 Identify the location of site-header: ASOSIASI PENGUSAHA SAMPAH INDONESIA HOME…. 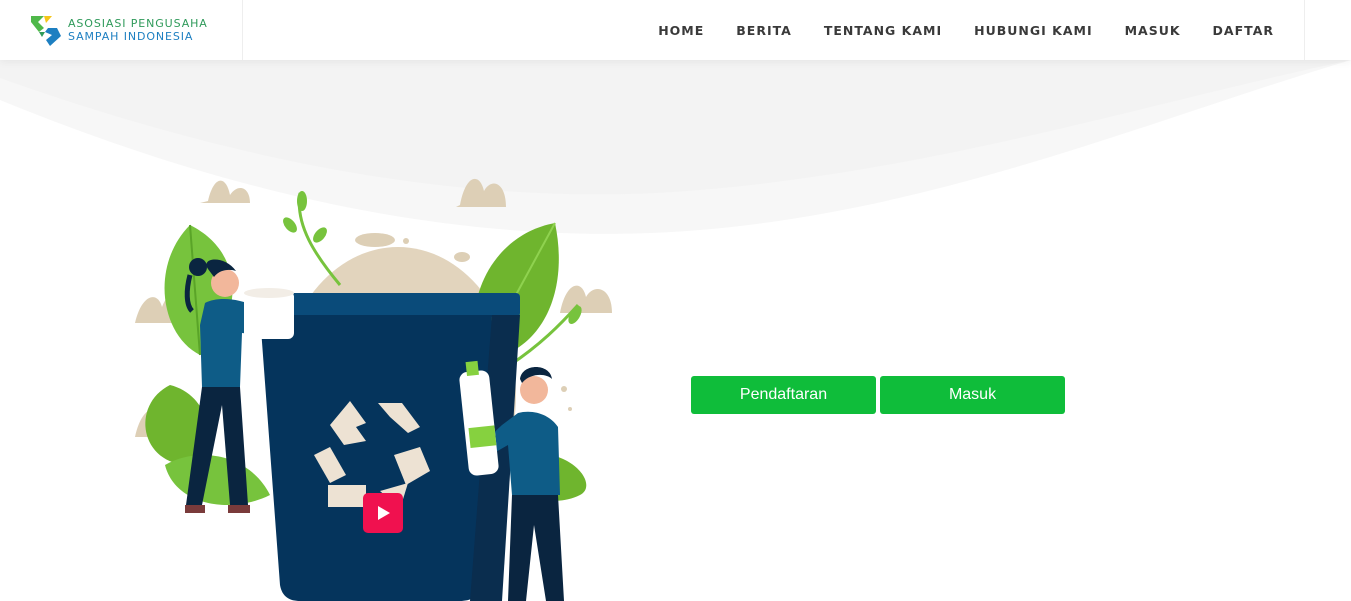
(675, 30).